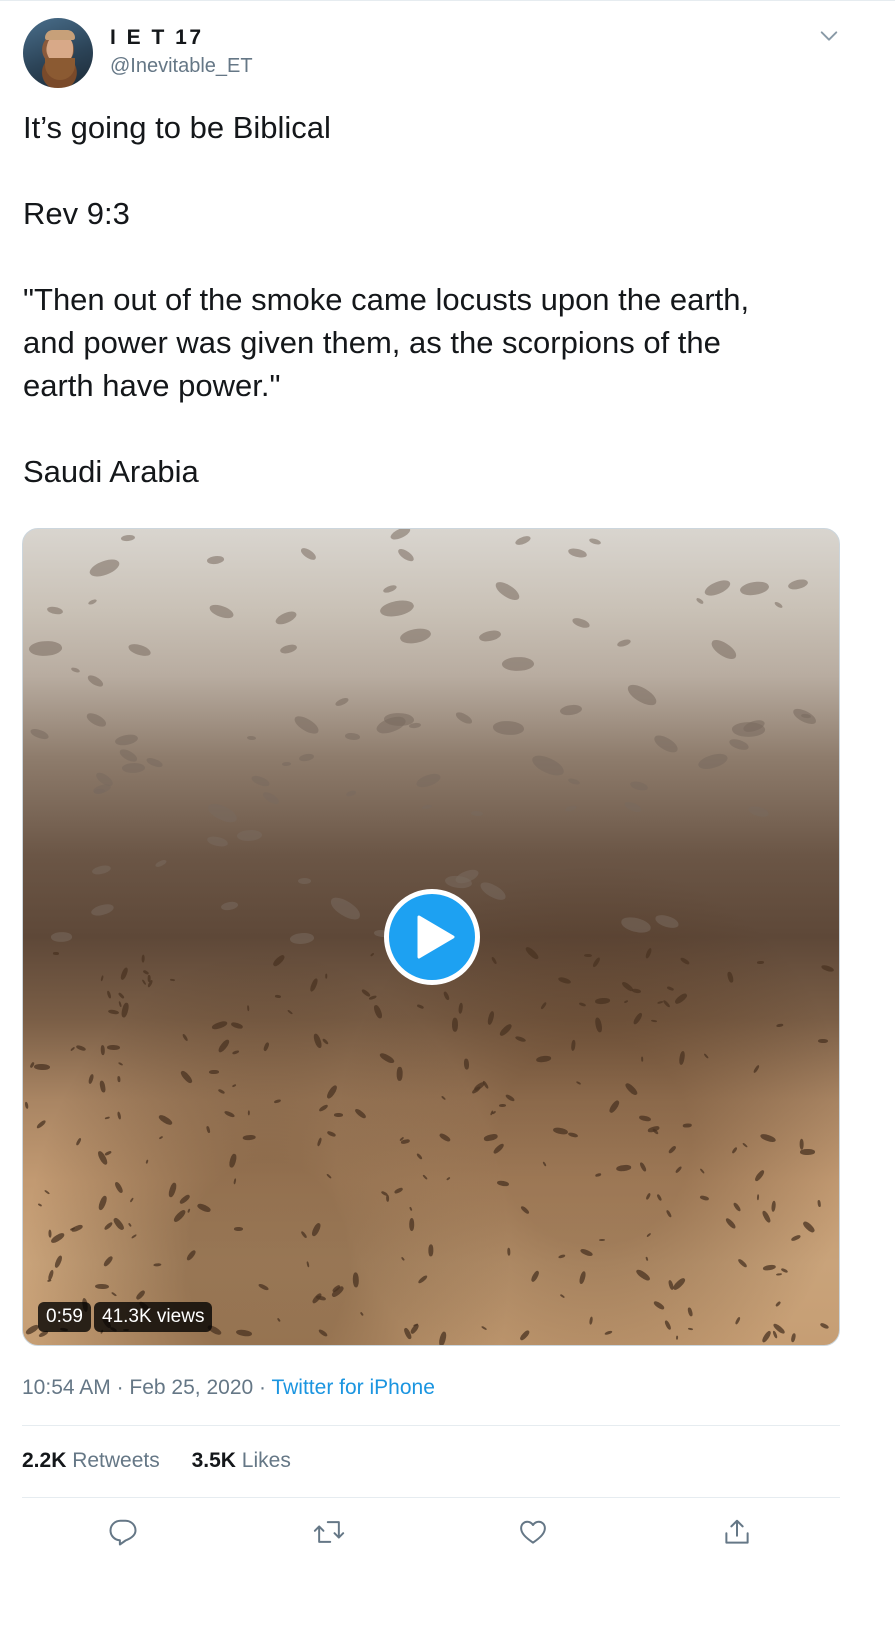  I want to click on avatar, so click(58, 53).